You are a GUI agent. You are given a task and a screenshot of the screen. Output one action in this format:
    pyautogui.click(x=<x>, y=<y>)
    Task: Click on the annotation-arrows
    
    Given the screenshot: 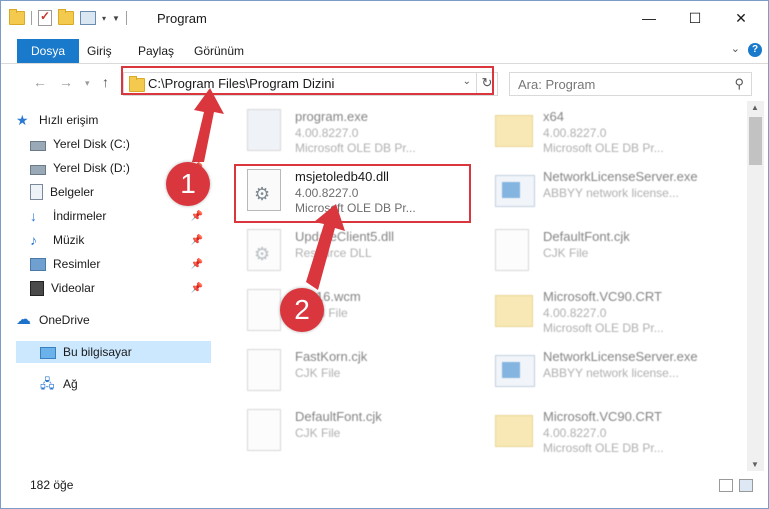 What is the action you would take?
    pyautogui.click(x=268, y=189)
    